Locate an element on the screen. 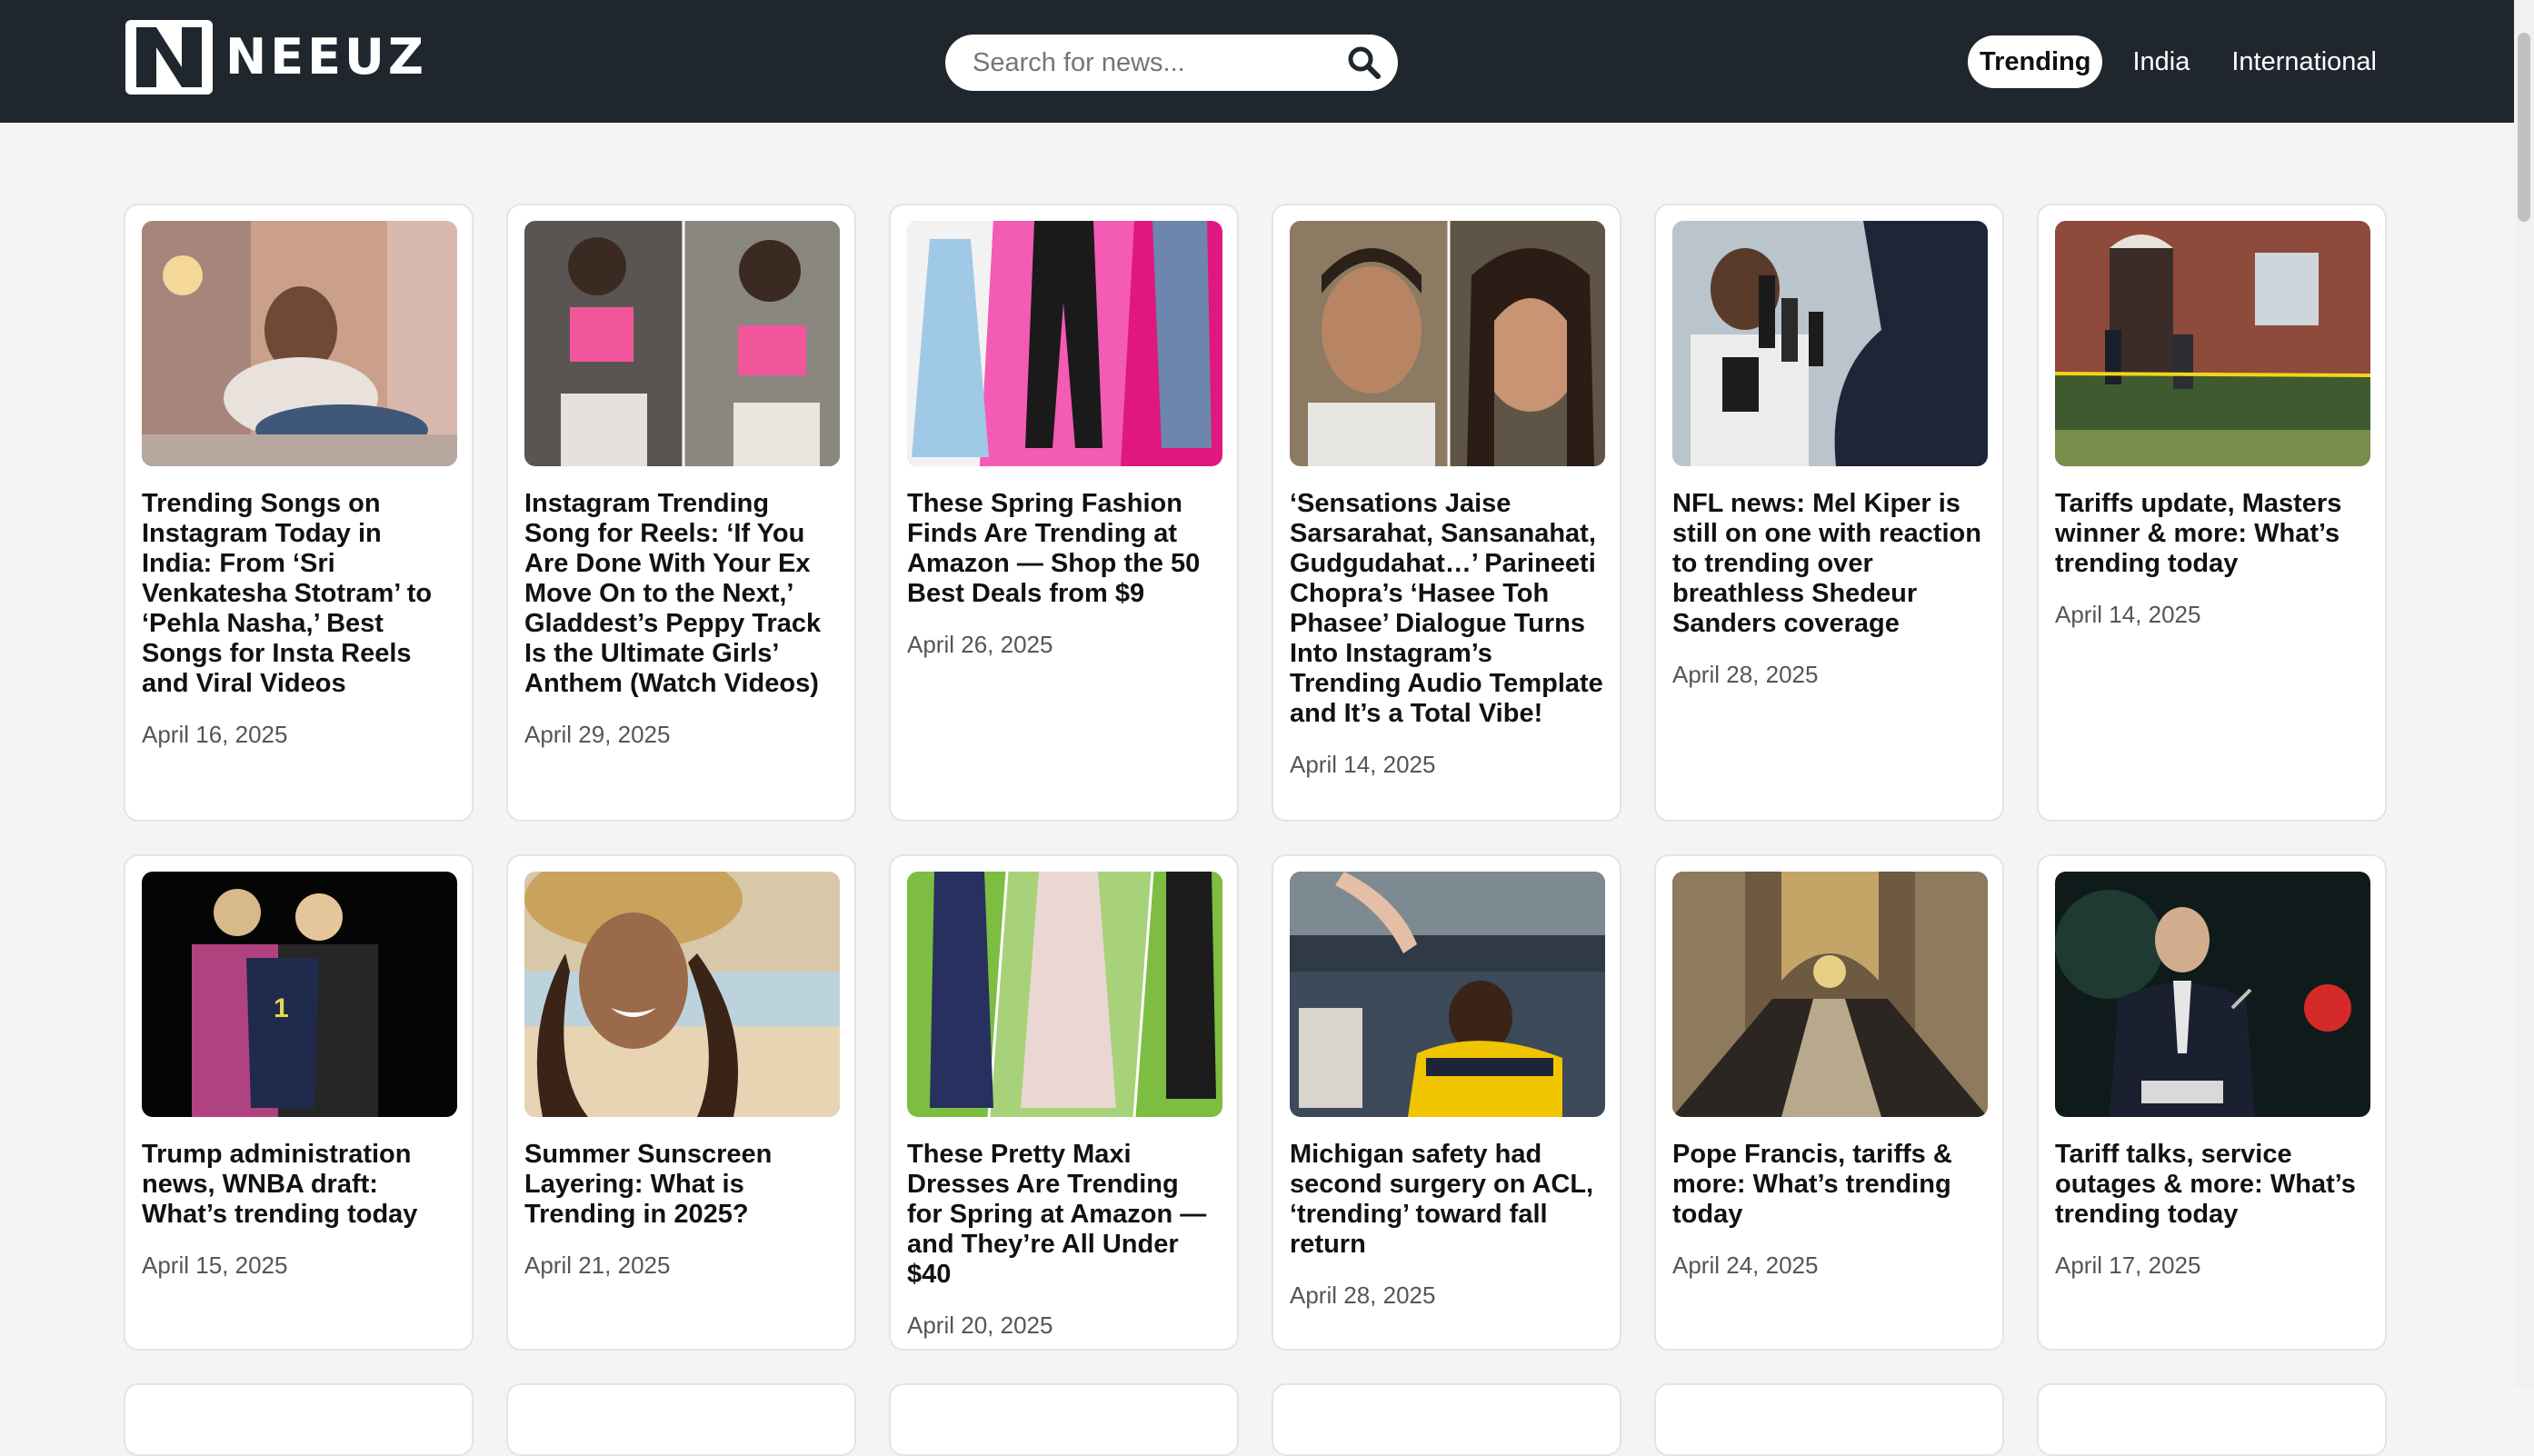 This screenshot has width=2534, height=1456. article-date: April 24, 2025 is located at coordinates (1746, 1265).